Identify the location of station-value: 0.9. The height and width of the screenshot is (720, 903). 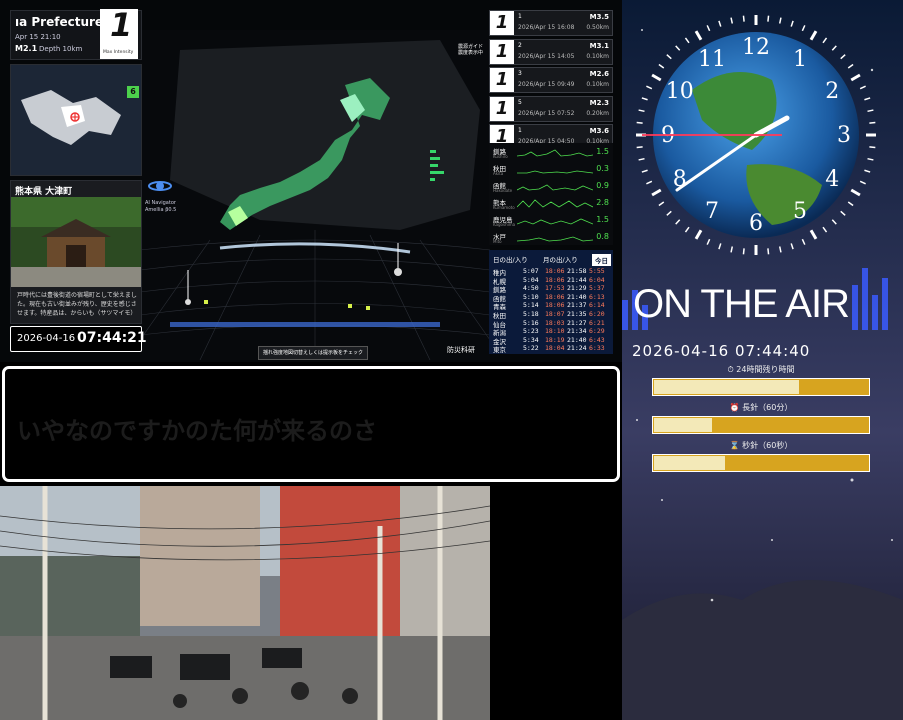
(602, 185).